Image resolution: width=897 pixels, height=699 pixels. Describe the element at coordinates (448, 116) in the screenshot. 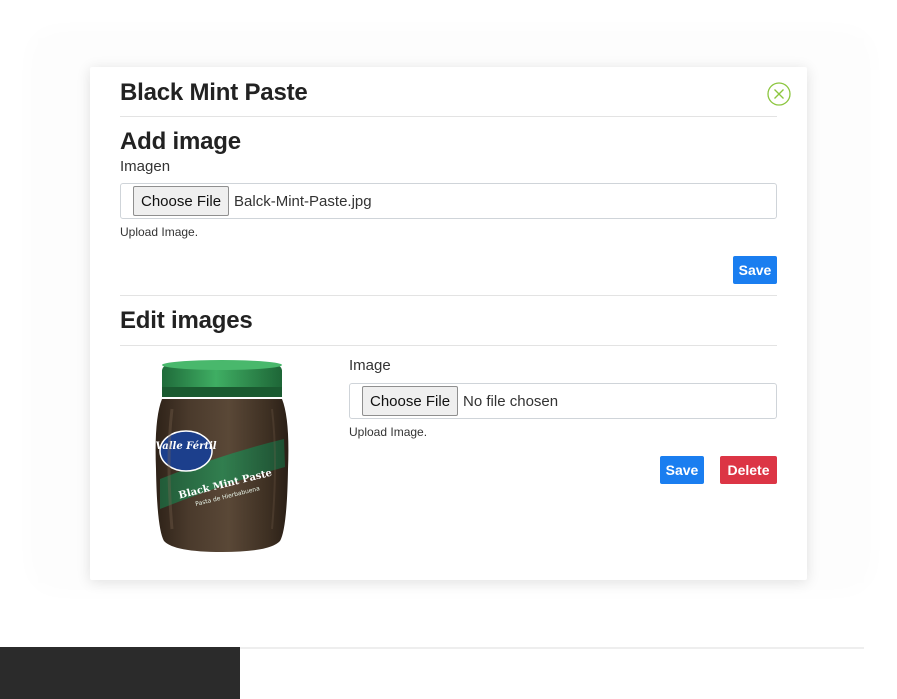

I see `header-divider` at that location.